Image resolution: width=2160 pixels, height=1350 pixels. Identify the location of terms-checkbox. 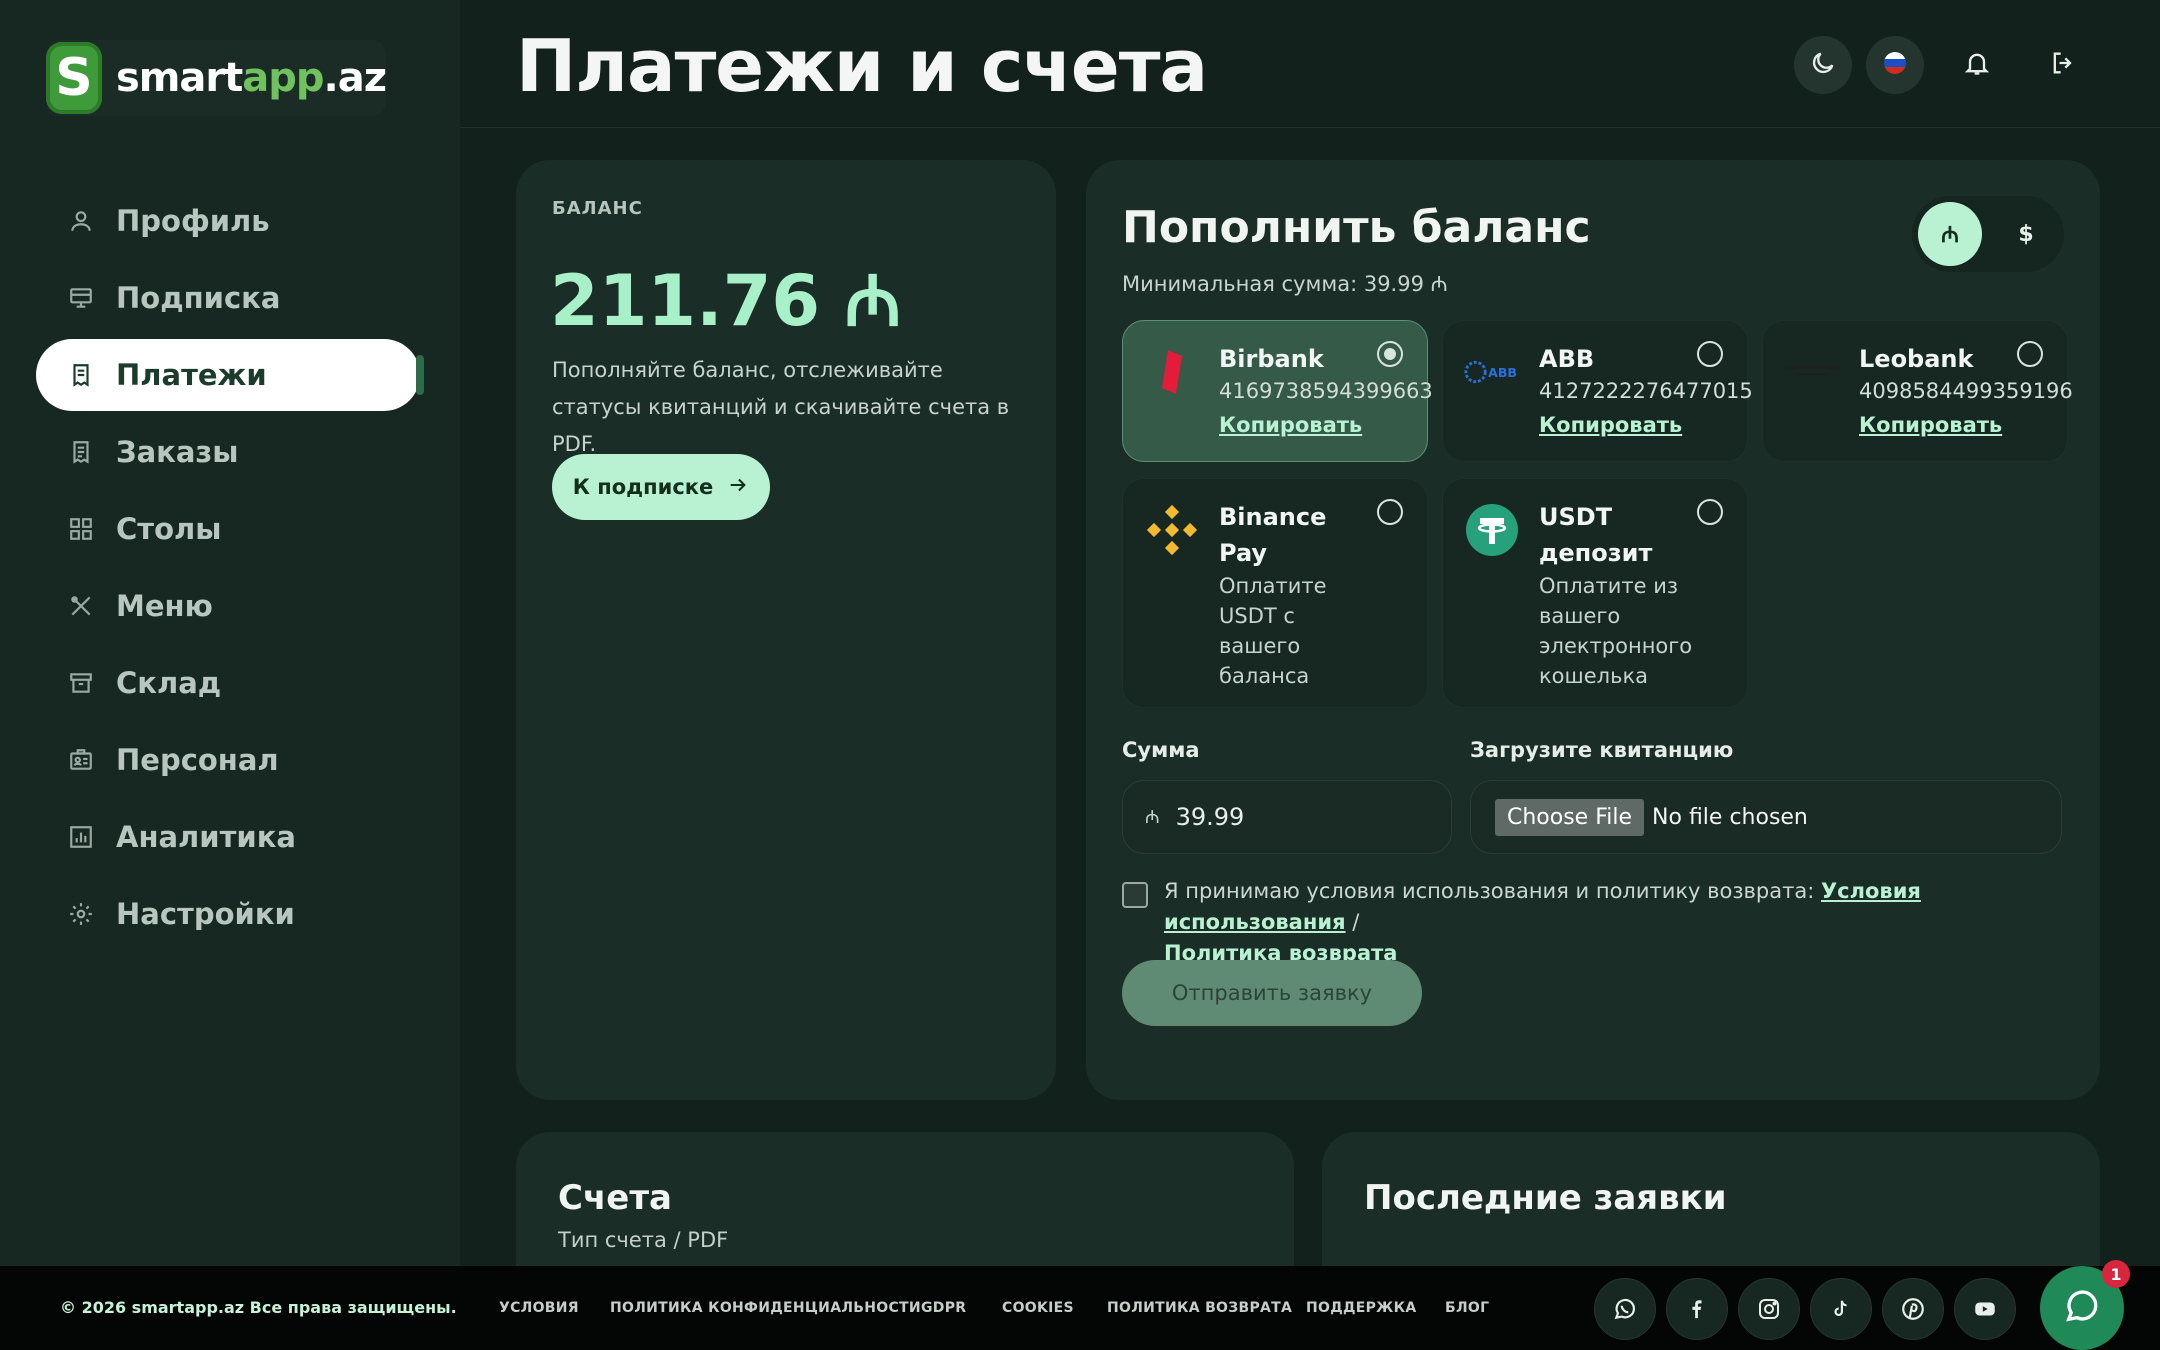
(1135, 895).